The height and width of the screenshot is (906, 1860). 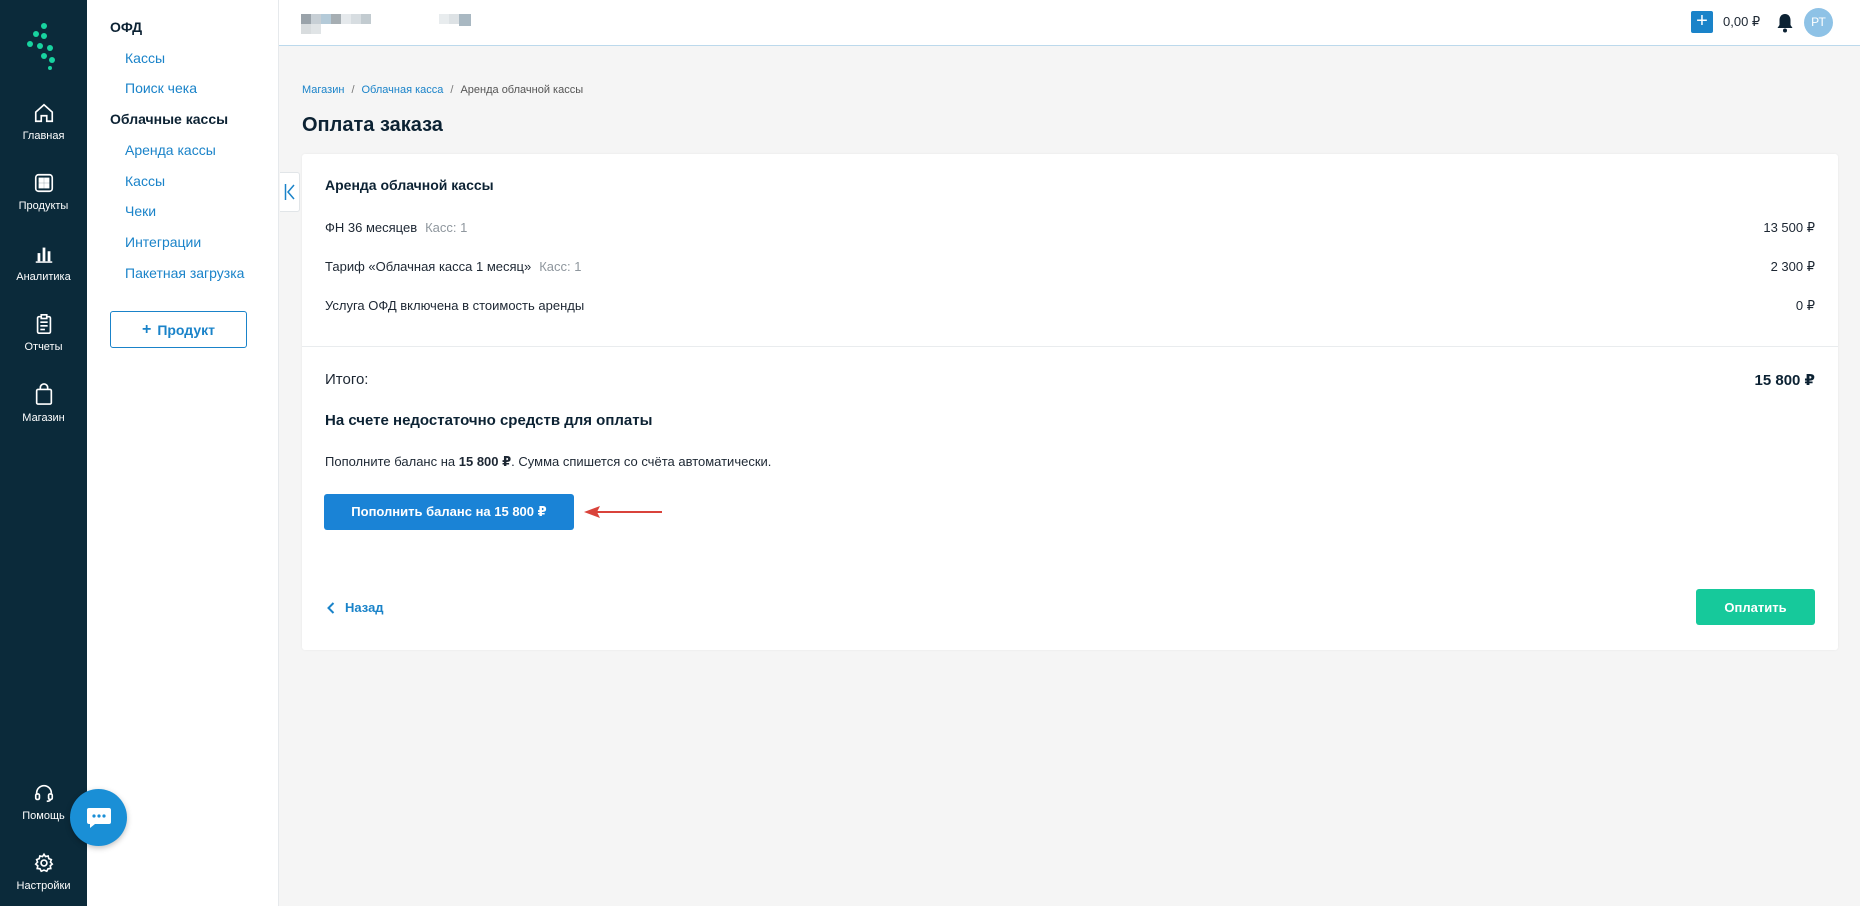 What do you see at coordinates (371, 227) in the screenshot?
I see `order-line-name: ФН 36 месяцев` at bounding box center [371, 227].